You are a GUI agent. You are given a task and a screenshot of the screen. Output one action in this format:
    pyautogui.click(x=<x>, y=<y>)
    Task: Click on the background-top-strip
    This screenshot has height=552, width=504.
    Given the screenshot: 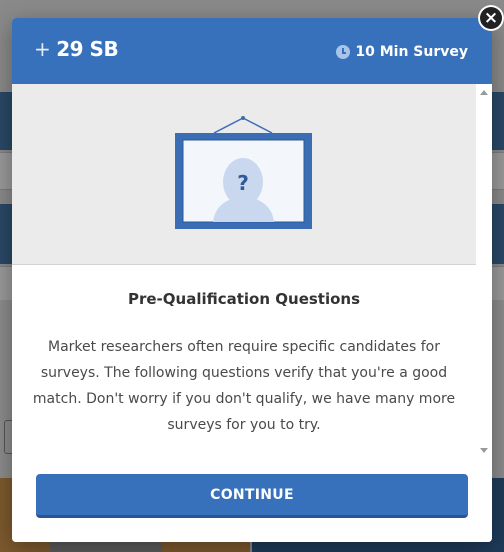 What is the action you would take?
    pyautogui.click(x=252, y=10)
    